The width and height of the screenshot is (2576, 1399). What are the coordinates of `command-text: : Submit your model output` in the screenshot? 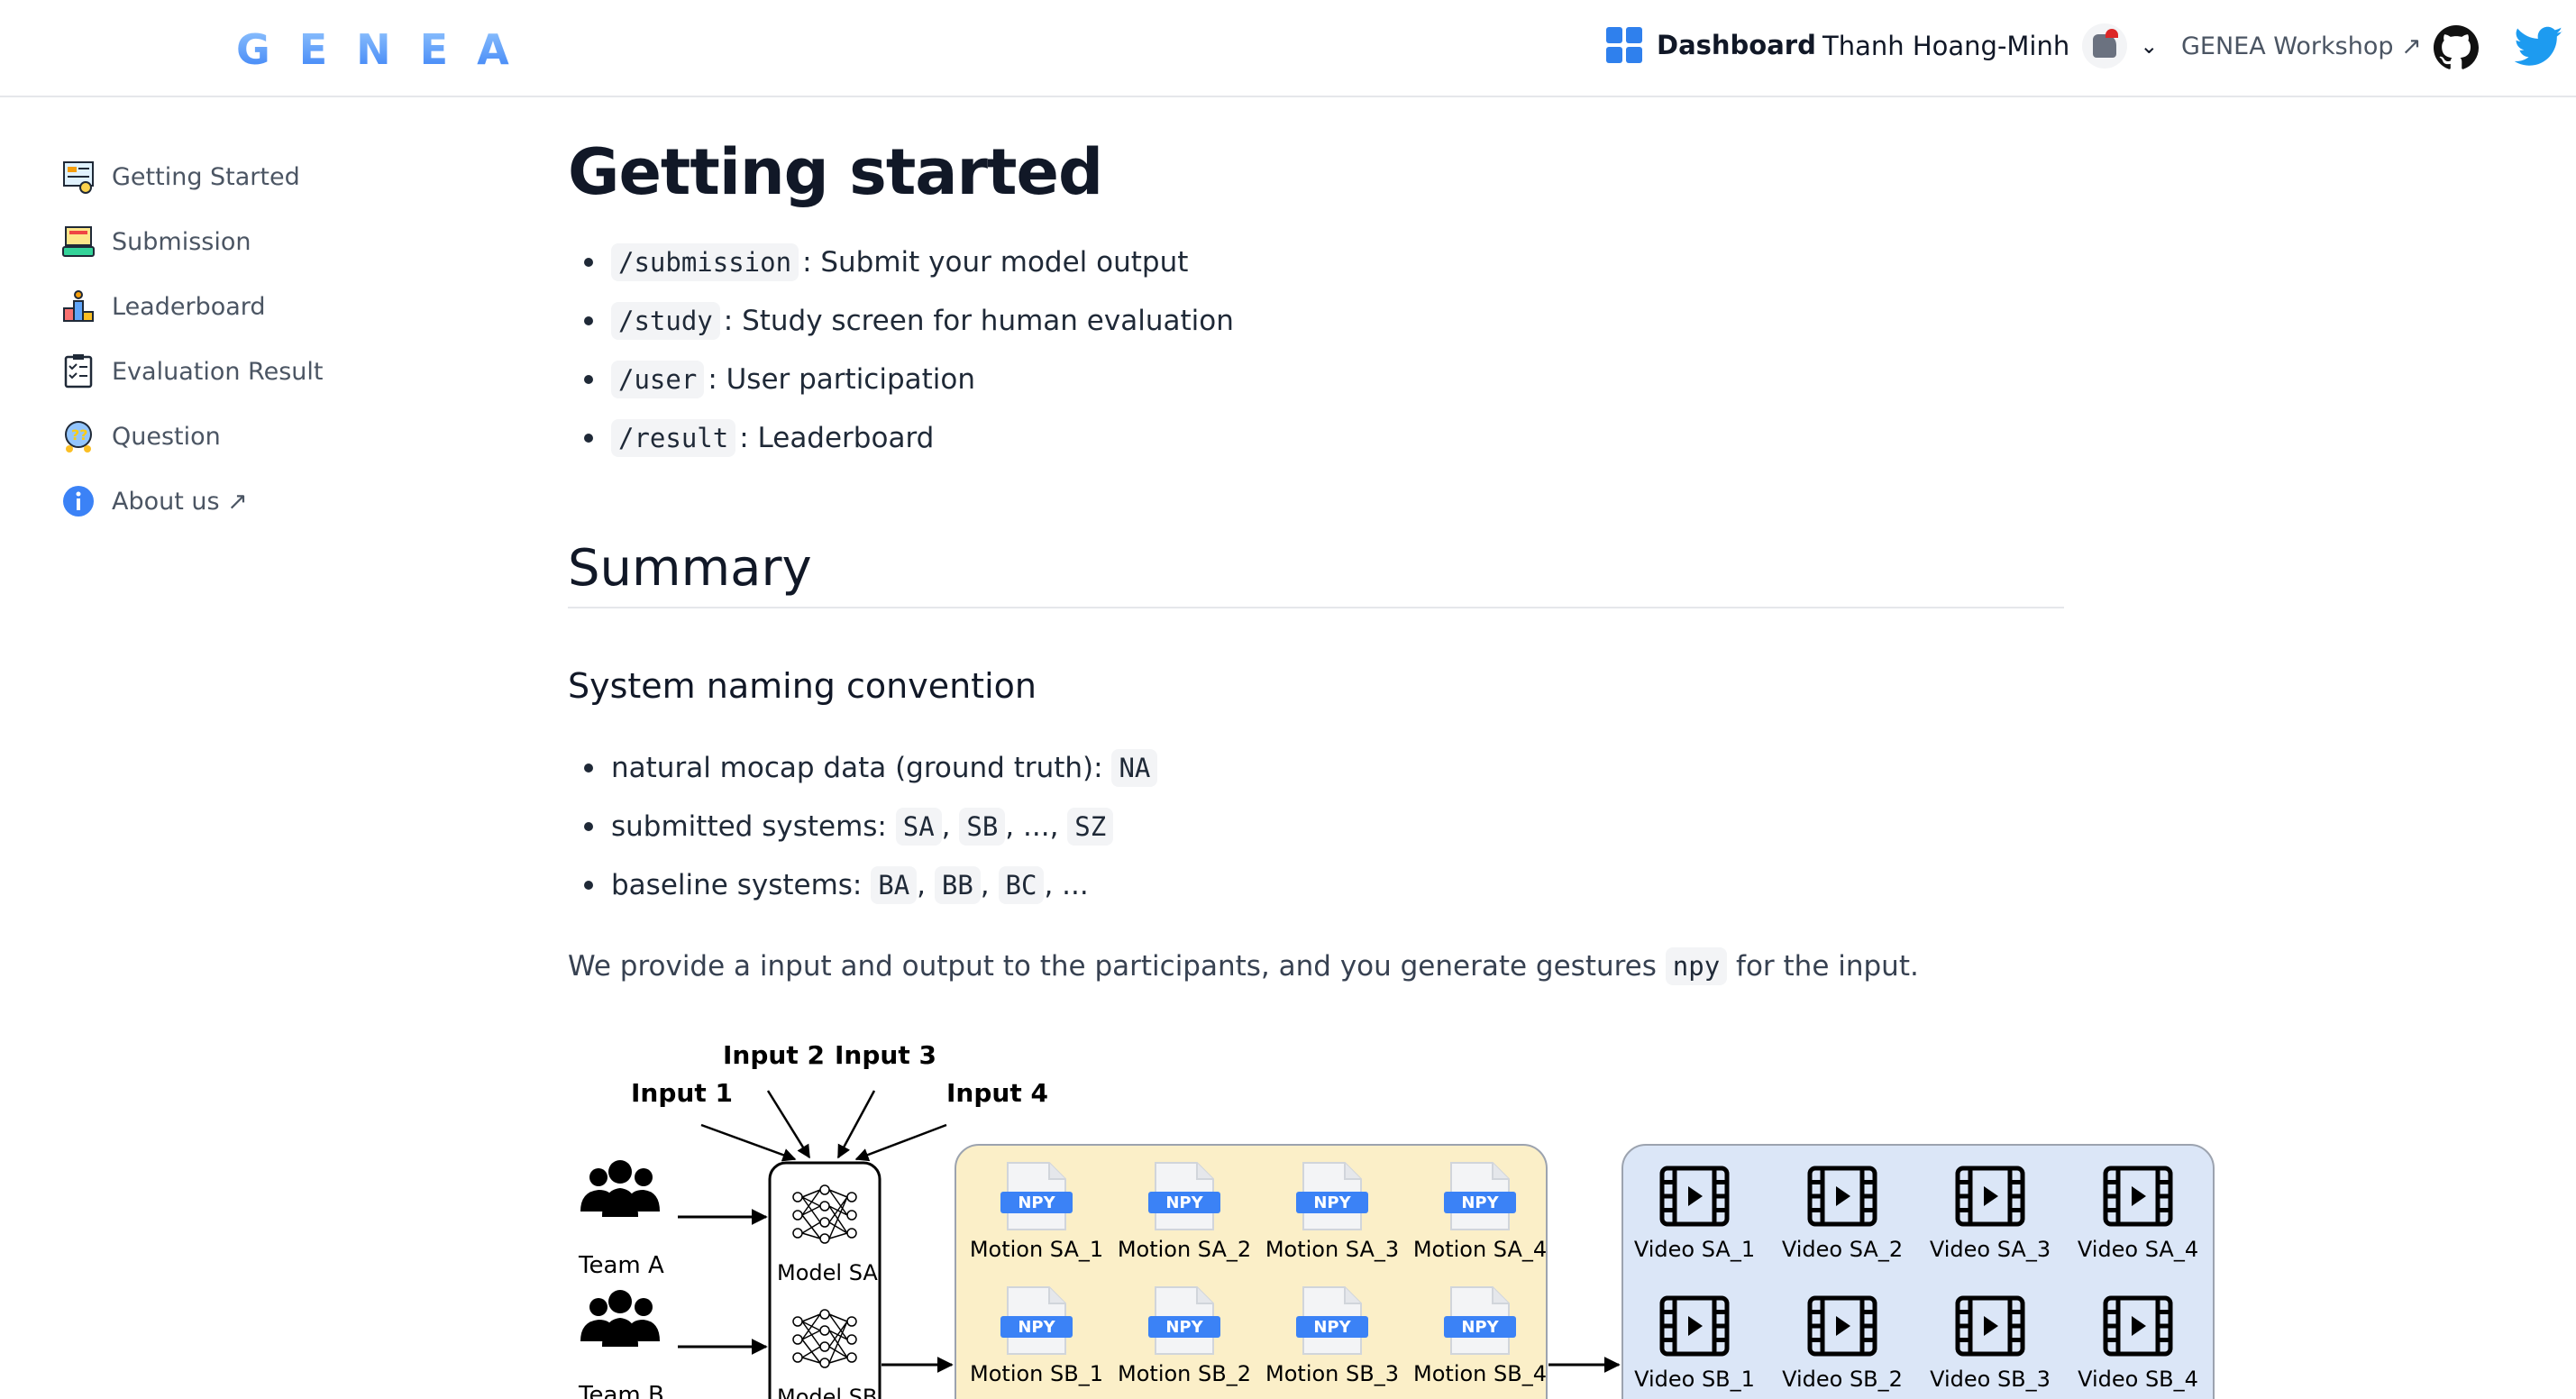 It's located at (996, 262).